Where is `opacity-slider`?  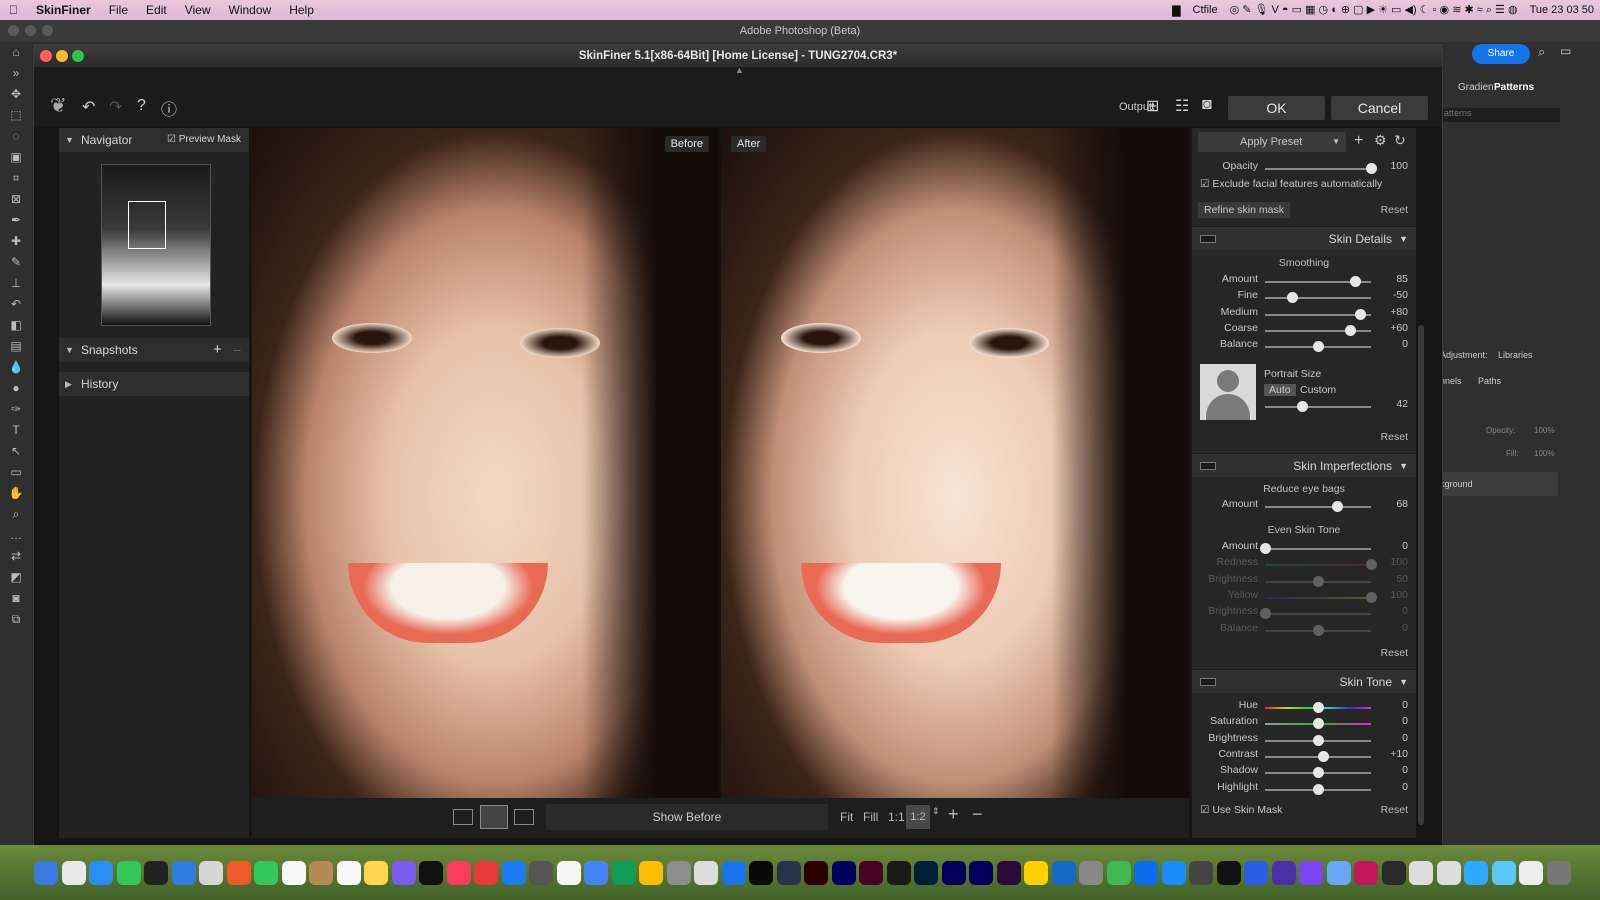
opacity-slider is located at coordinates (1318, 169).